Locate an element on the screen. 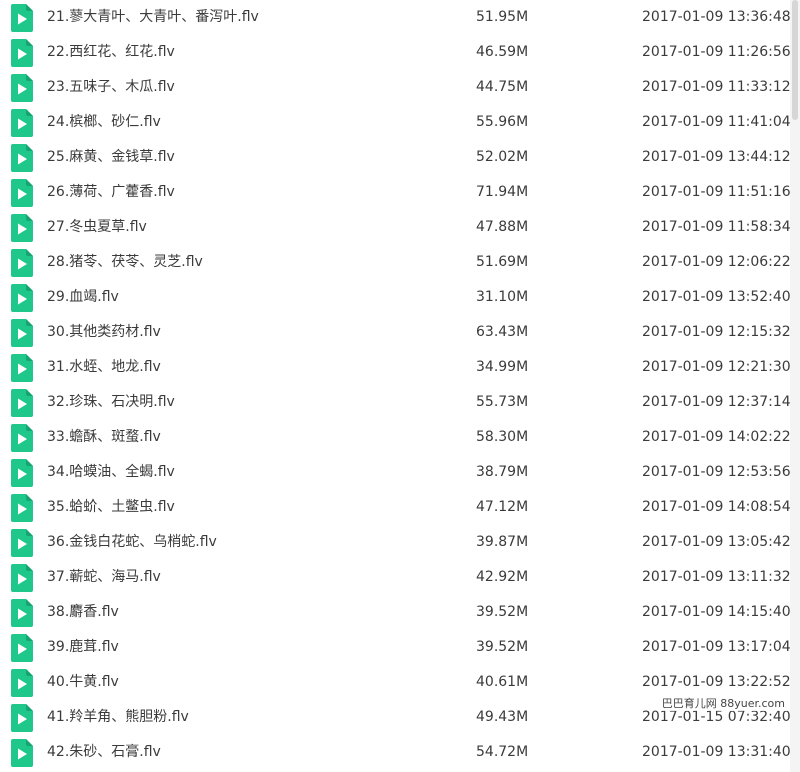  file-date: 2017-01-09 12:06:22 is located at coordinates (716, 262).